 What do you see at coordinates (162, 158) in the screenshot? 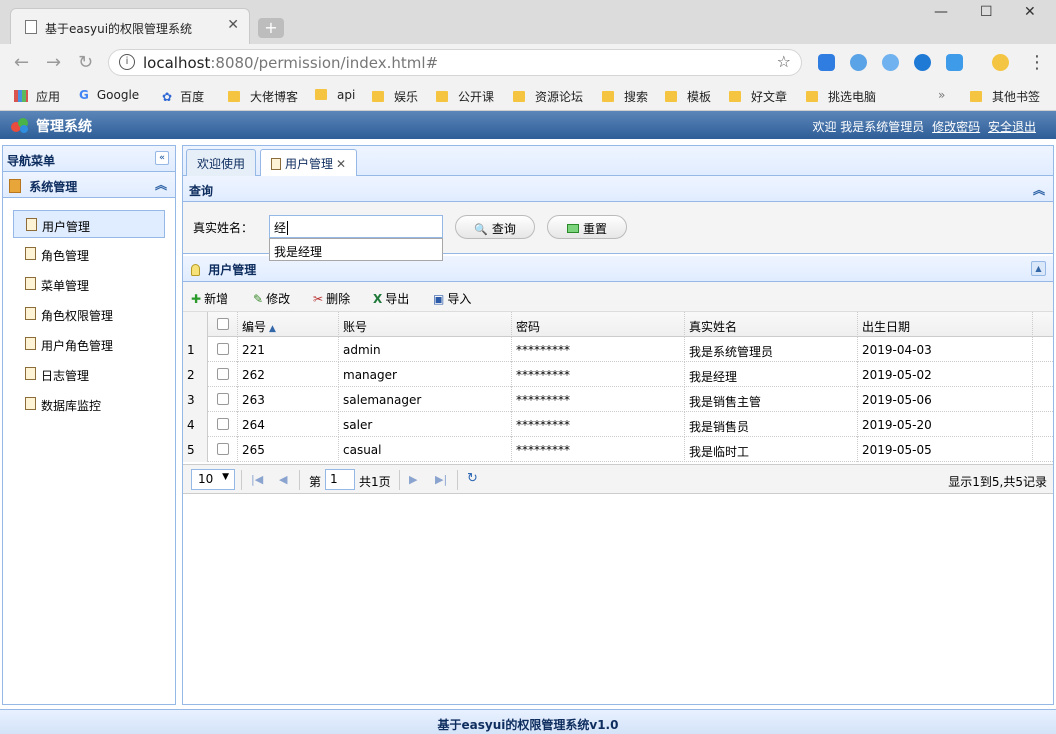
I see `collapse-left-icon: «` at bounding box center [162, 158].